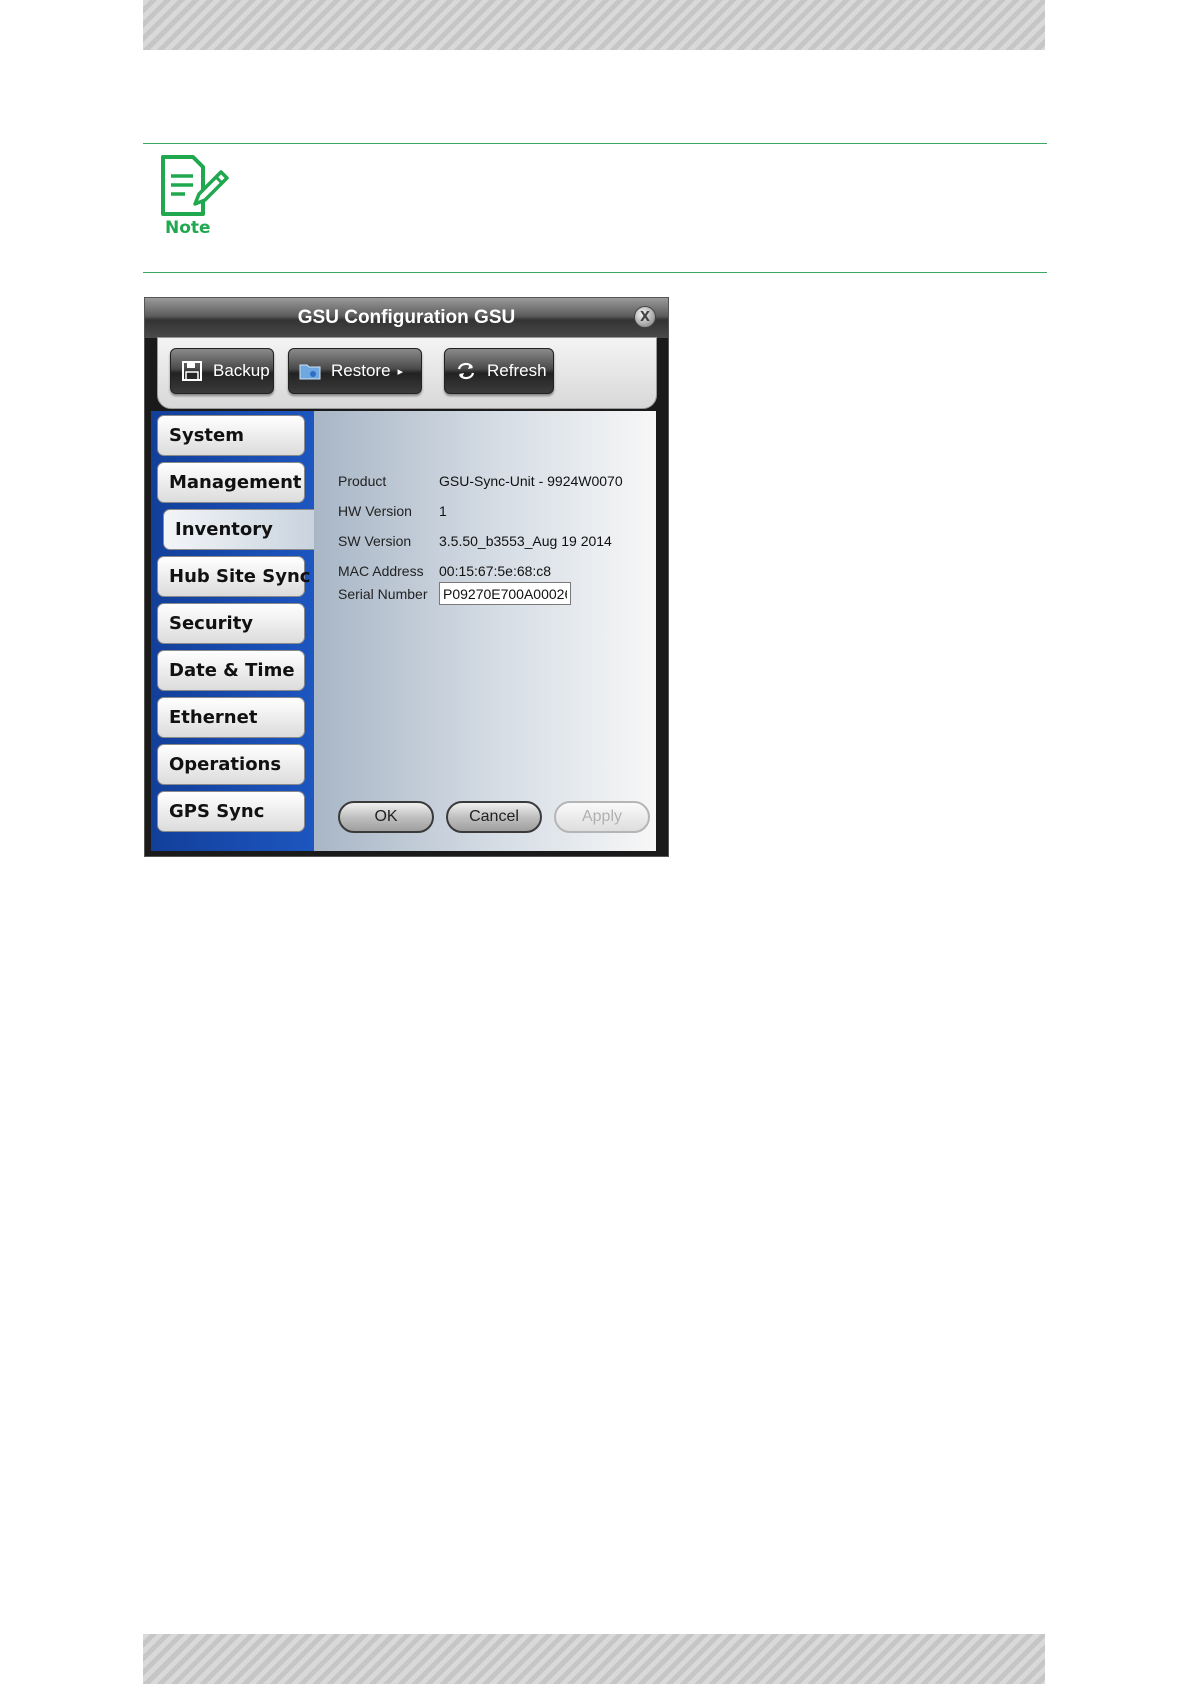 The height and width of the screenshot is (1684, 1190). I want to click on serial-number-label: Serial Number, so click(383, 594).